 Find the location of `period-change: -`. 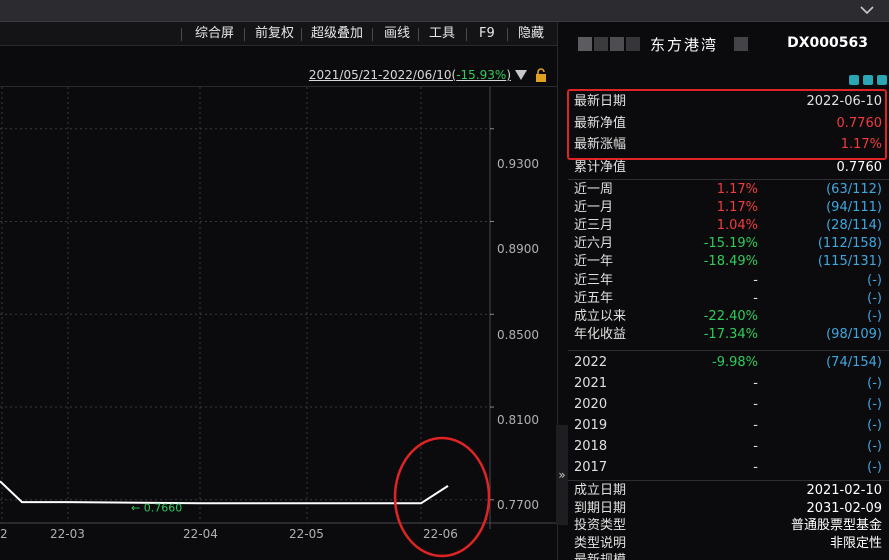

period-change: - is located at coordinates (755, 298).